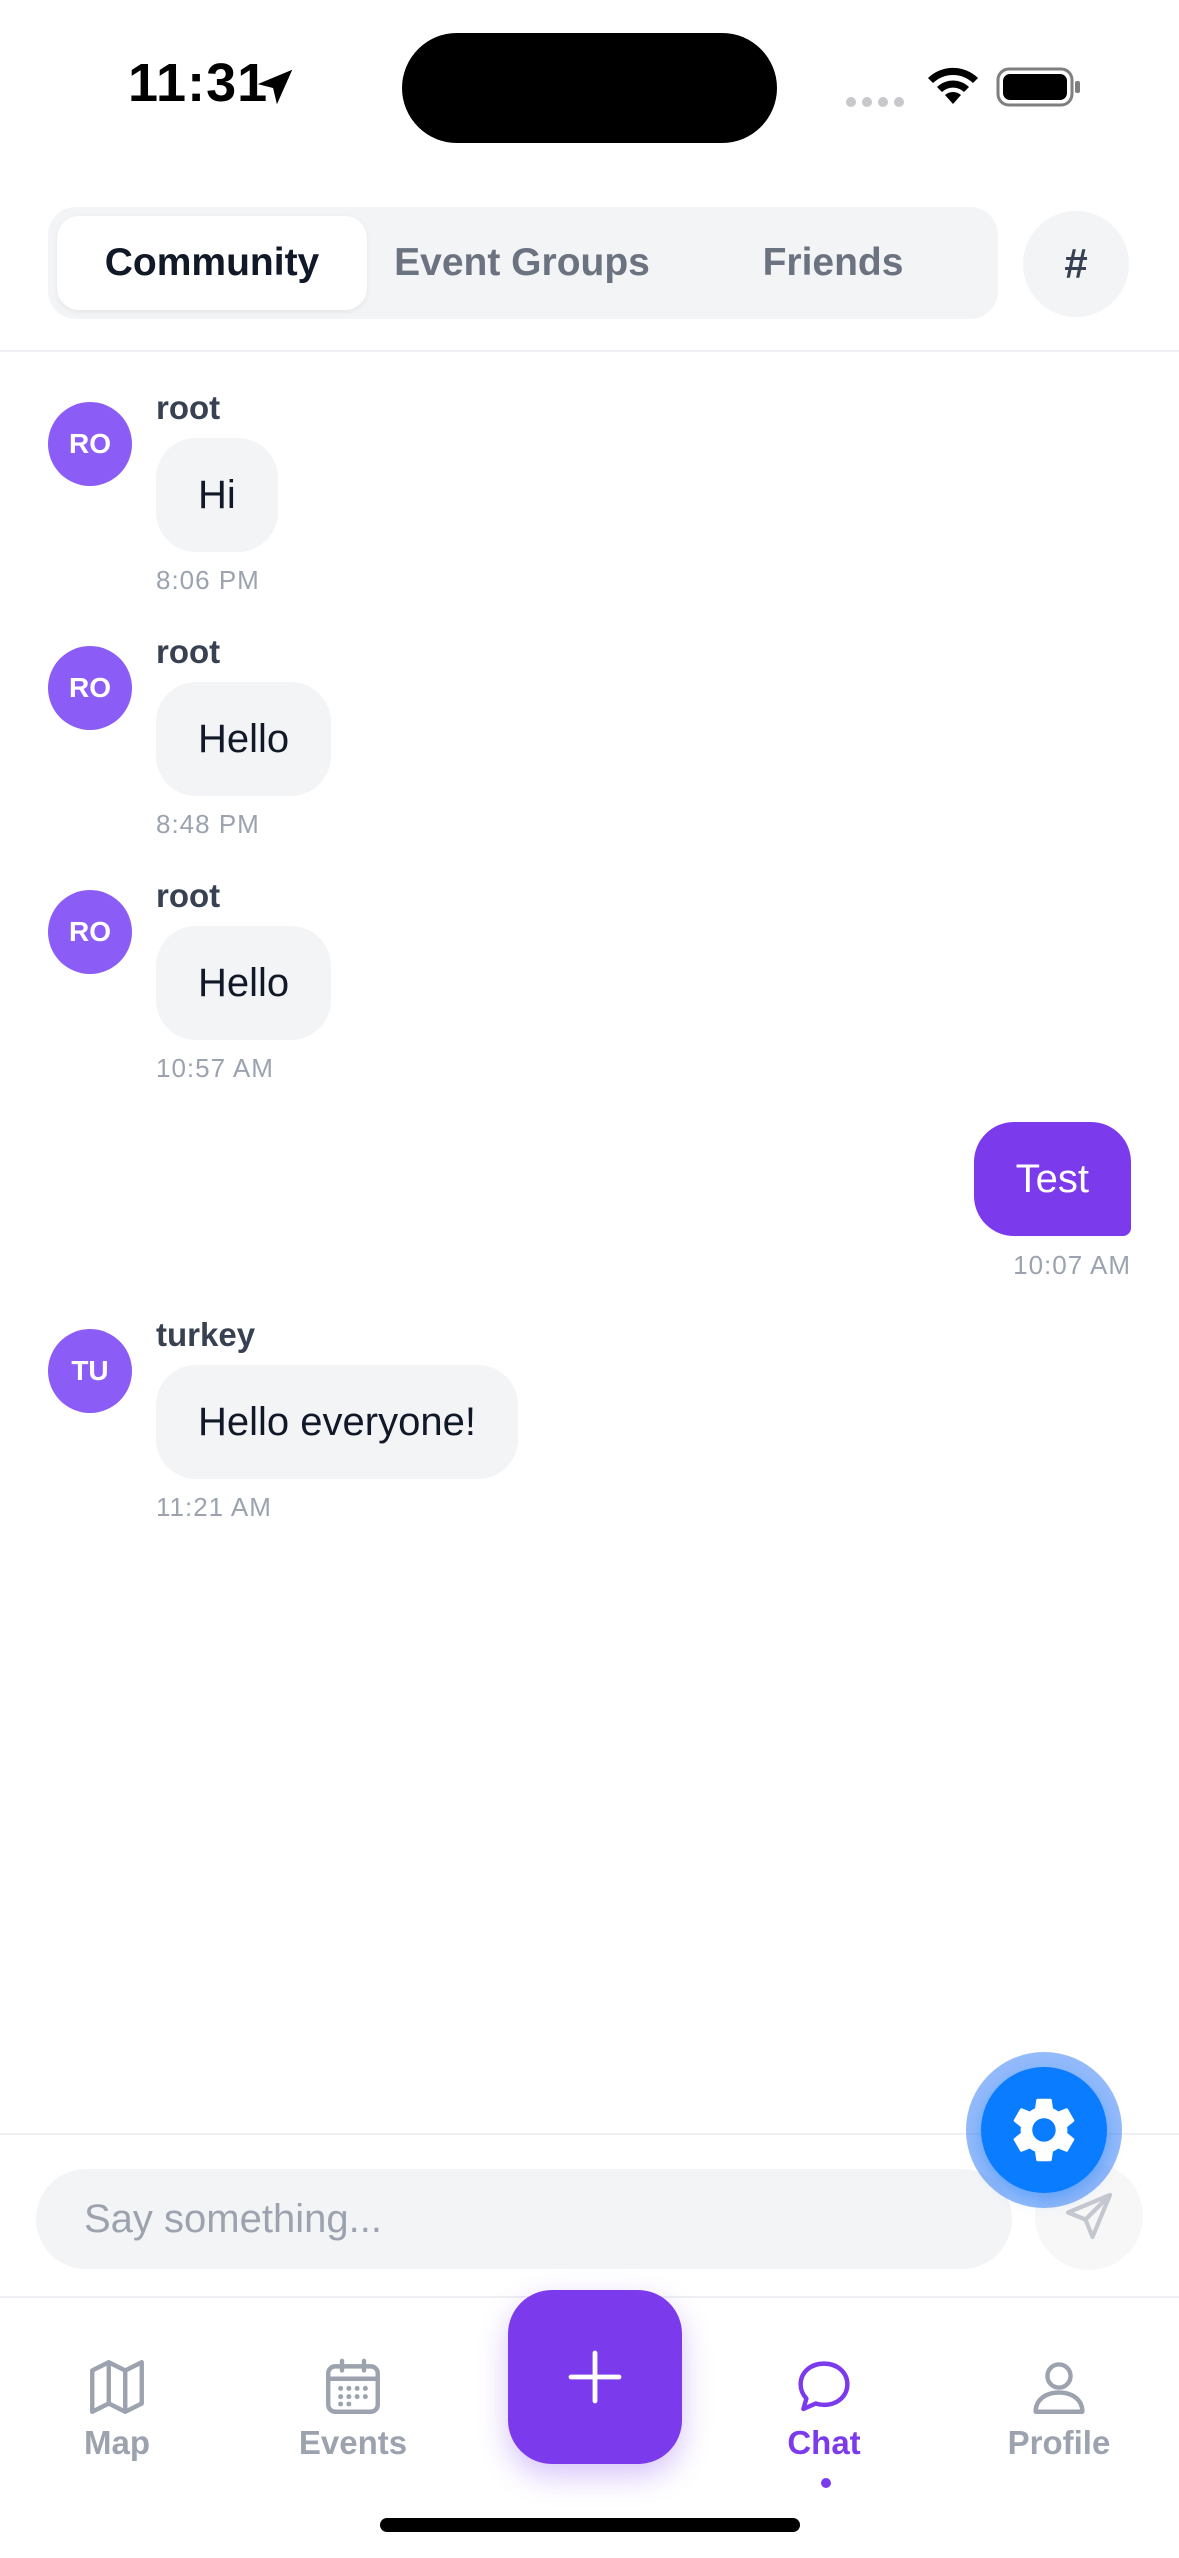  What do you see at coordinates (953, 85) in the screenshot?
I see `wifi-icon` at bounding box center [953, 85].